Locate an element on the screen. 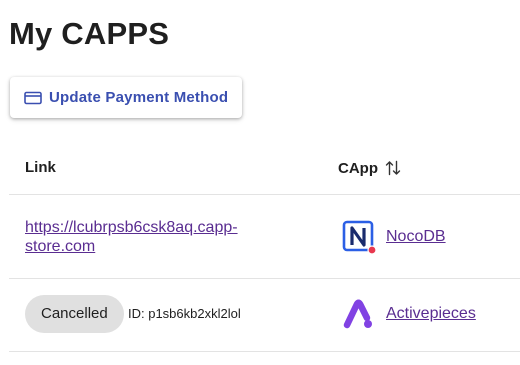  capp-id: ID: p1sb6kb2xkl2lol is located at coordinates (184, 313).